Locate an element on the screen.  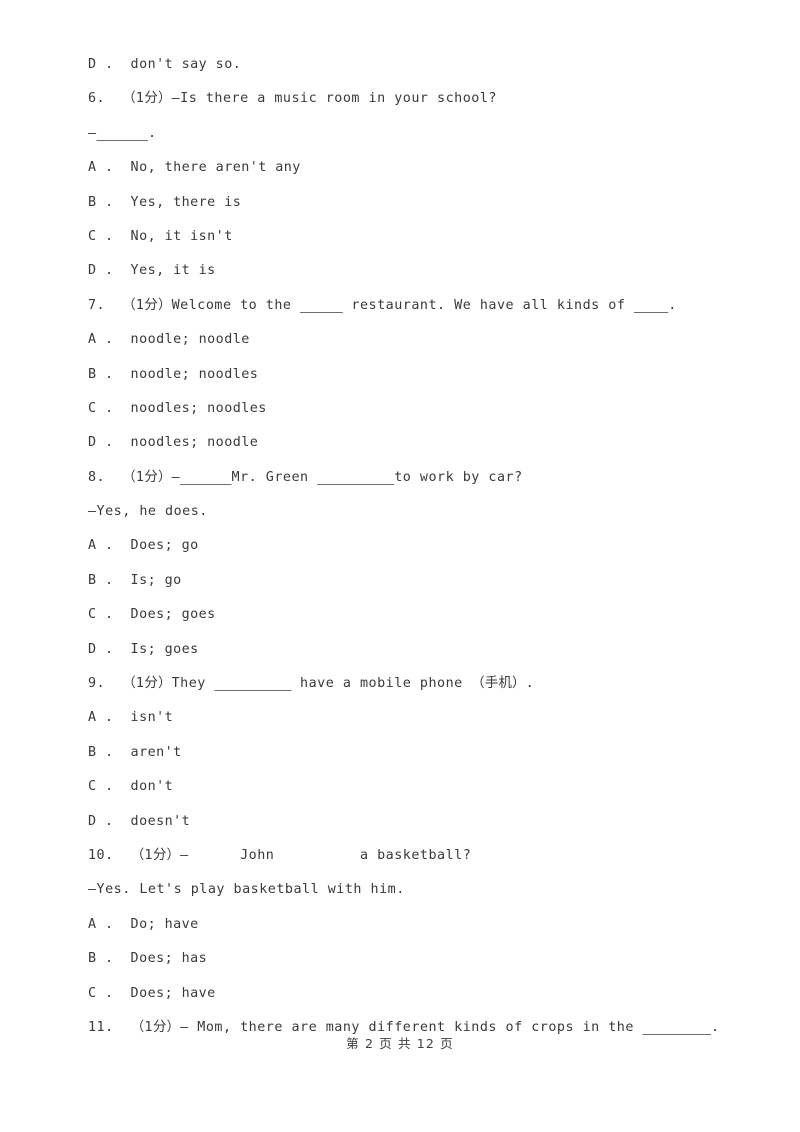
option-line: C . Does; have is located at coordinates (152, 993).